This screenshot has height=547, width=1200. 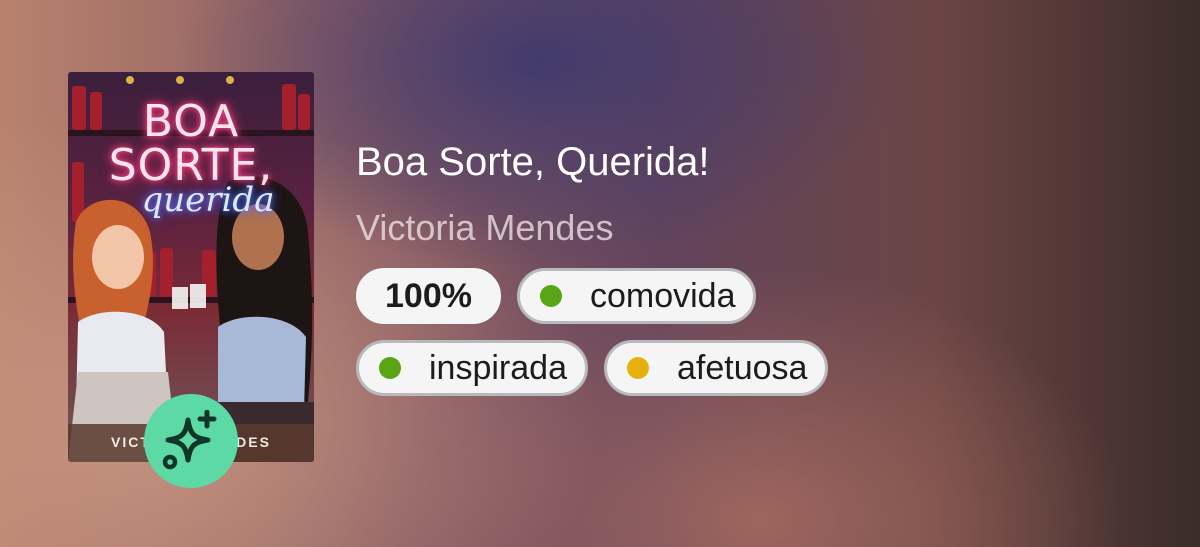 What do you see at coordinates (498, 367) in the screenshot?
I see `mood-label: inspirada` at bounding box center [498, 367].